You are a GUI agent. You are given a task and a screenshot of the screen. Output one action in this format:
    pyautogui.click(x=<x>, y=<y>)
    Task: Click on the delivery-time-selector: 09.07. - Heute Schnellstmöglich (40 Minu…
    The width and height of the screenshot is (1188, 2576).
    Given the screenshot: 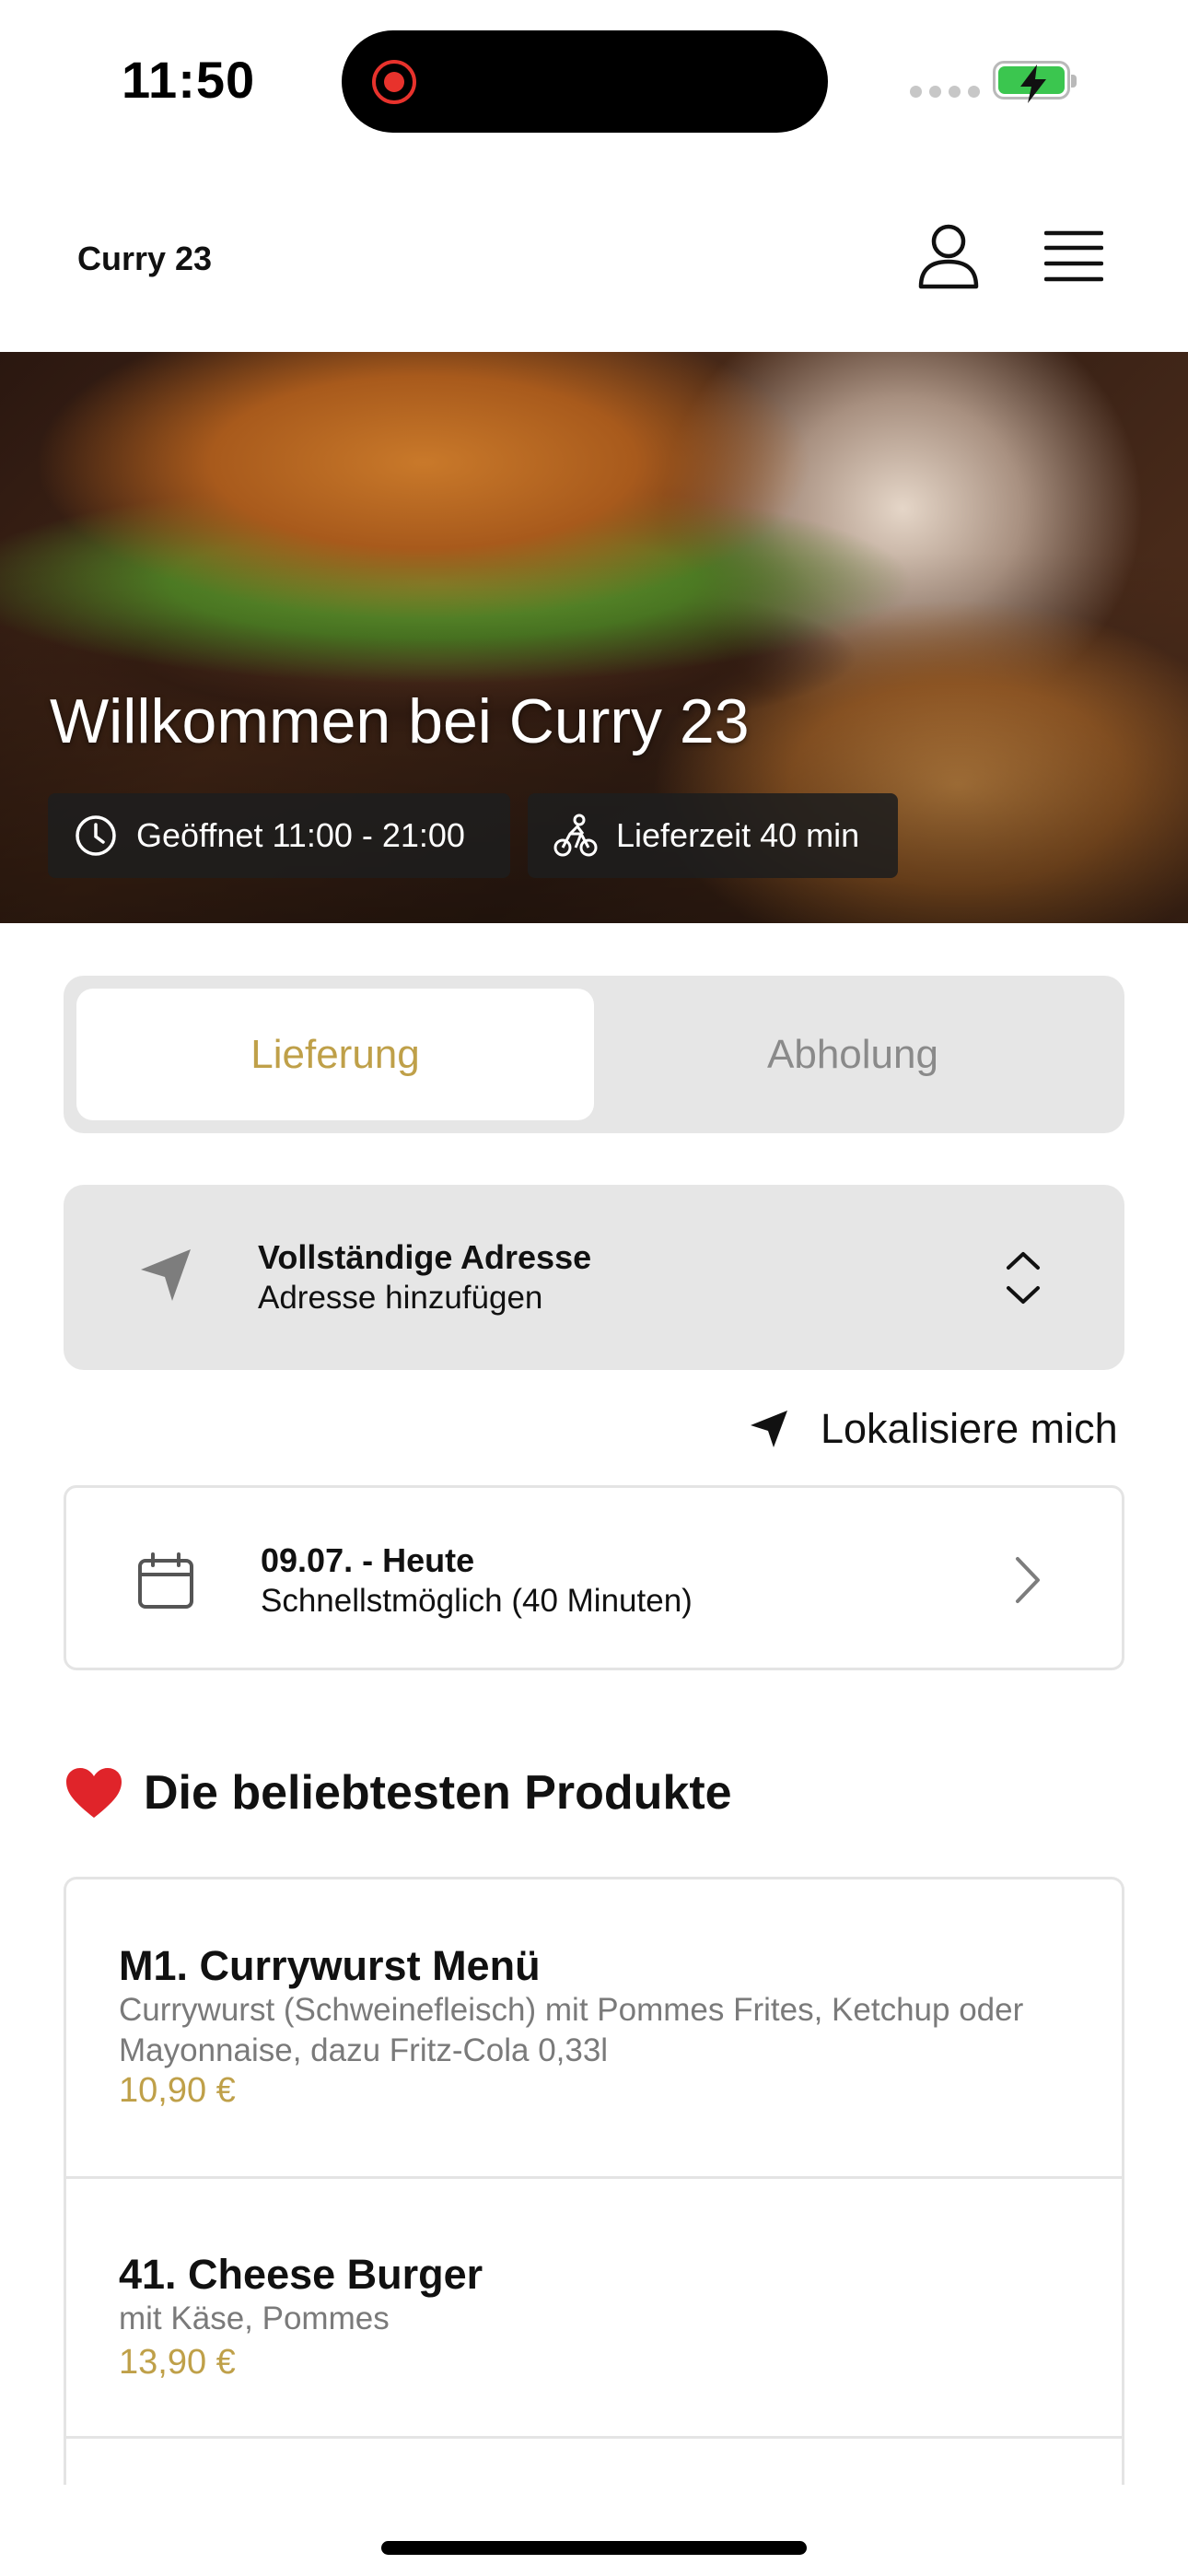 What is the action you would take?
    pyautogui.click(x=594, y=1577)
    